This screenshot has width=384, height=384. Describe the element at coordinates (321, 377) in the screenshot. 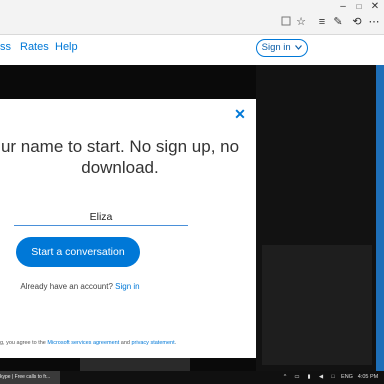

I see `volume-icon: ◀` at that location.